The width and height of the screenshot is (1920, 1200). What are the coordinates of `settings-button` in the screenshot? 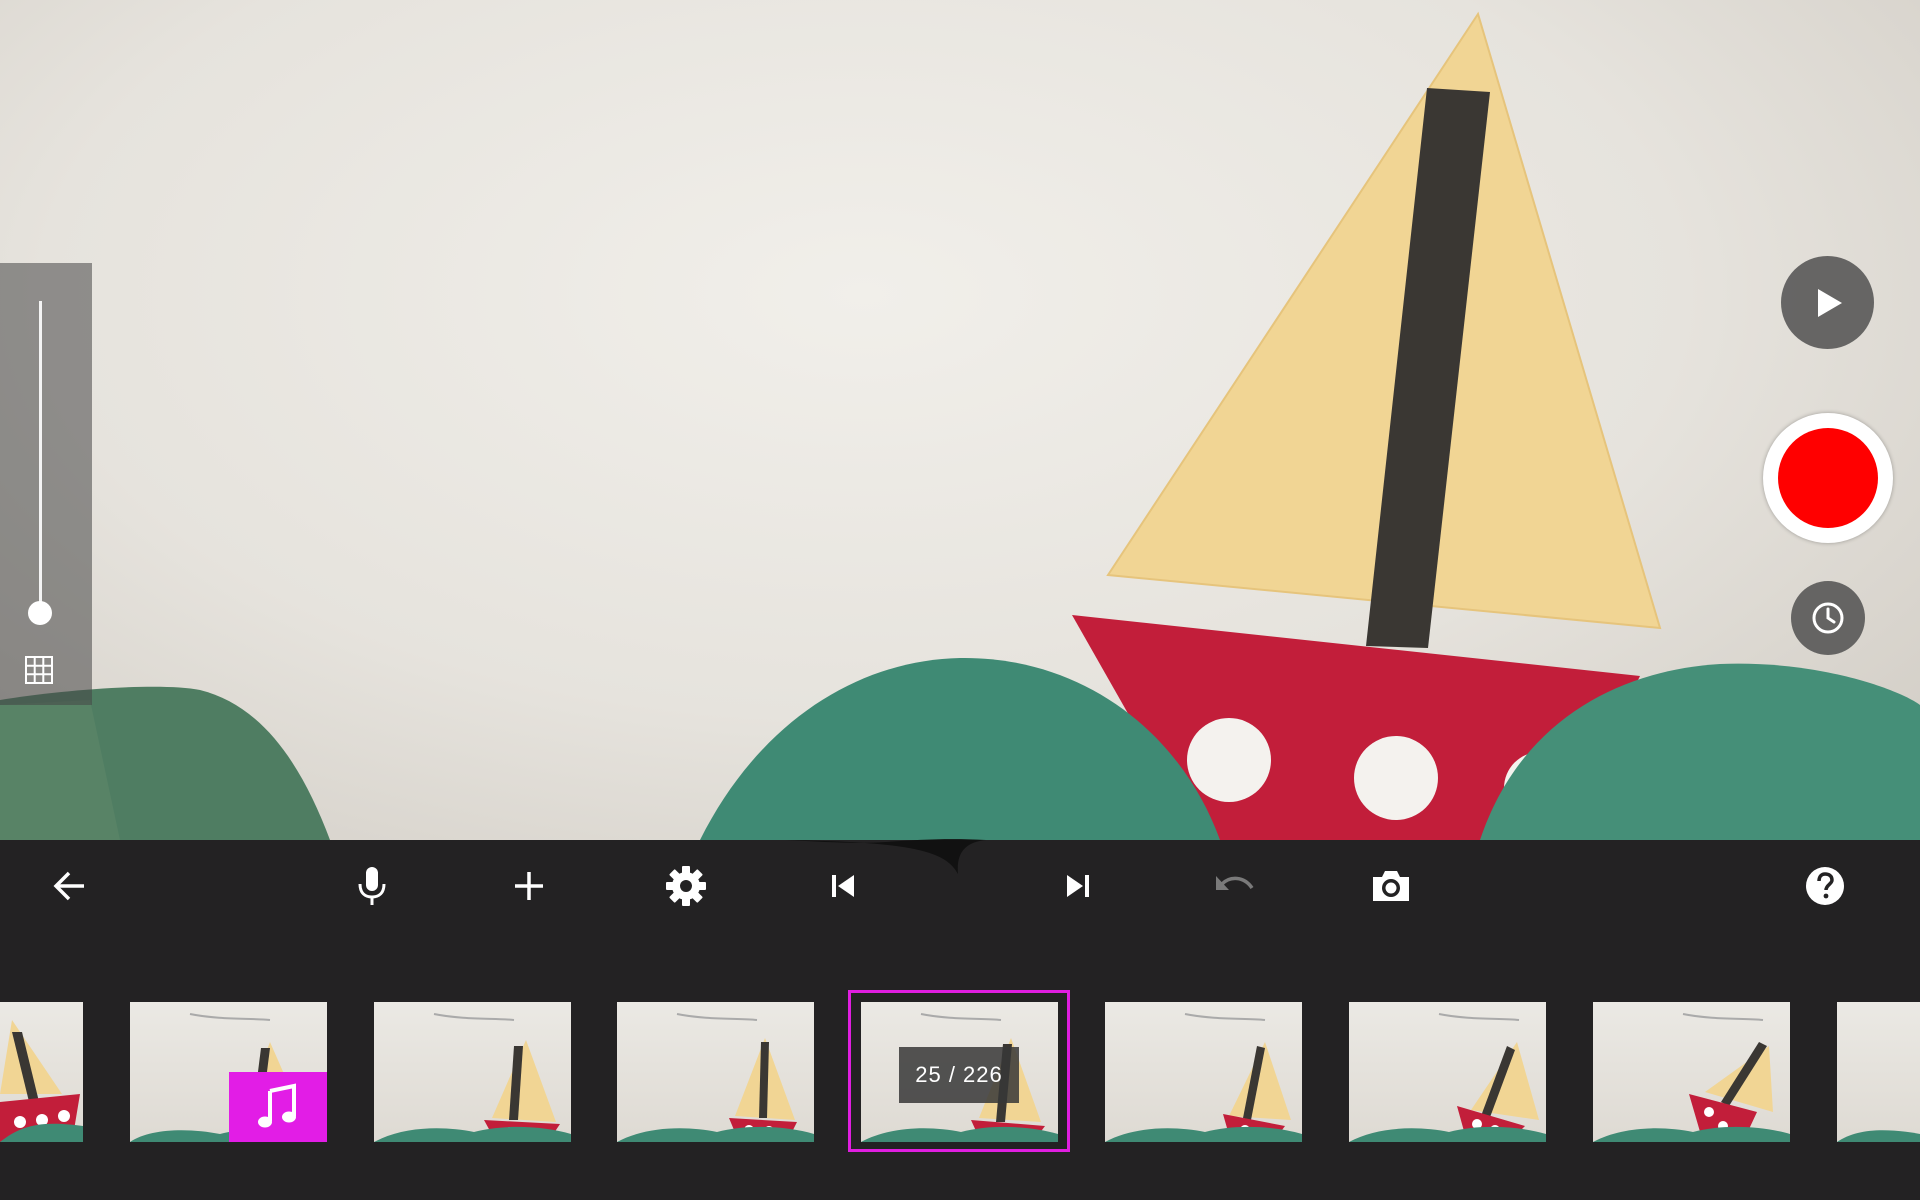 It's located at (686, 886).